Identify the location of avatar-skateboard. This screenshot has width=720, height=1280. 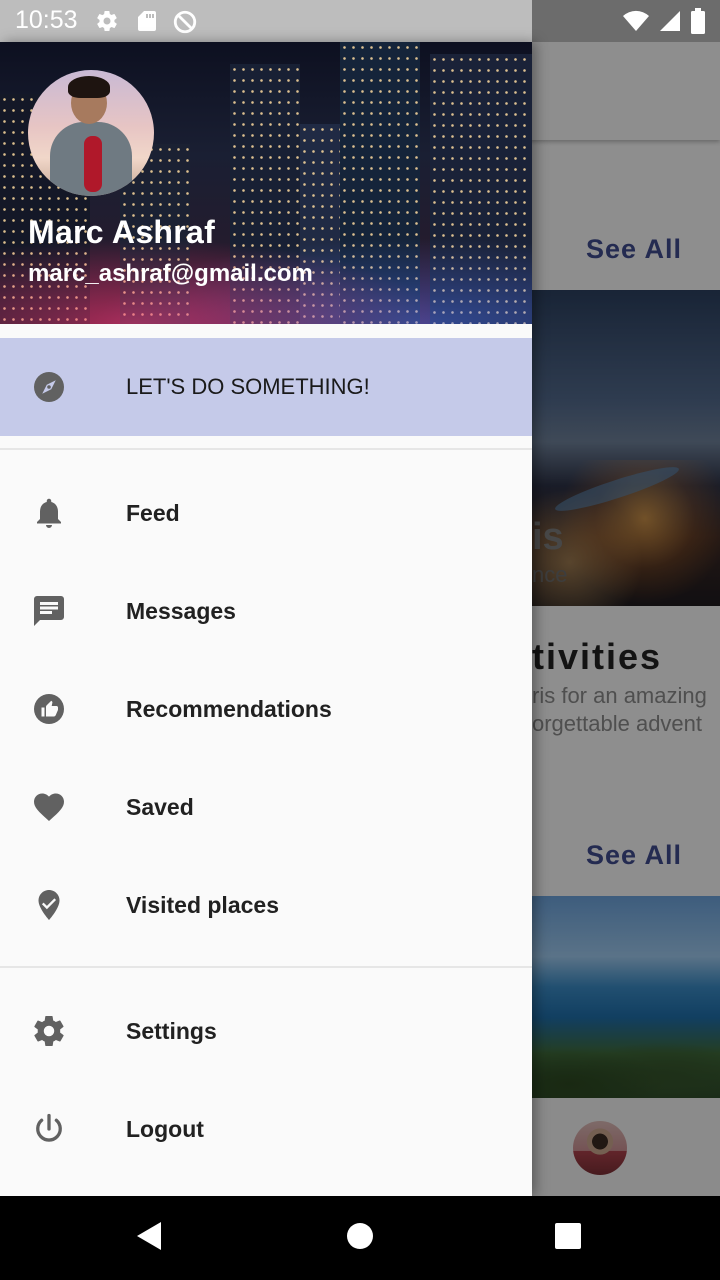
(93, 164).